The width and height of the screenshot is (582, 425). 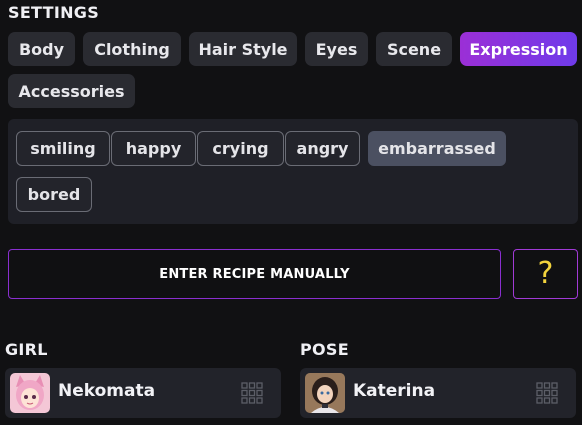 I want to click on tab-body: Body, so click(x=41, y=49).